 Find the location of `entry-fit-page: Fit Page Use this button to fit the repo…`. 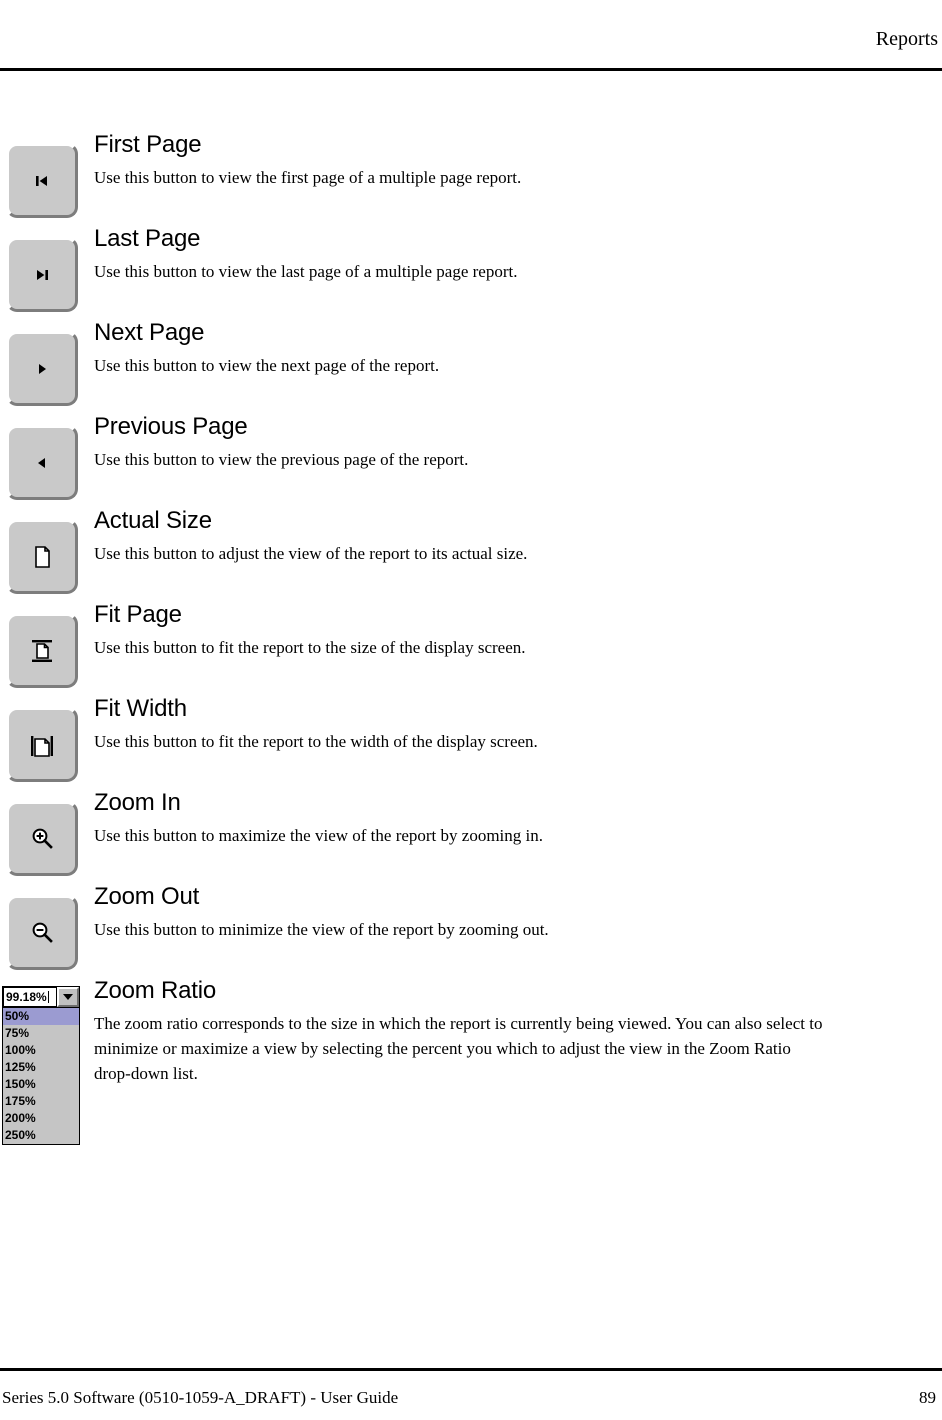

entry-fit-page: Fit Page Use this button to fit the repo… is located at coordinates (471, 648).